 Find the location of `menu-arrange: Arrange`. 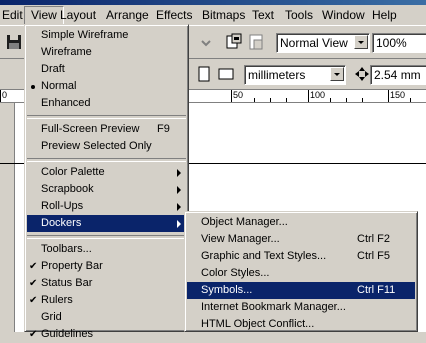

menu-arrange: Arrange is located at coordinates (127, 15).